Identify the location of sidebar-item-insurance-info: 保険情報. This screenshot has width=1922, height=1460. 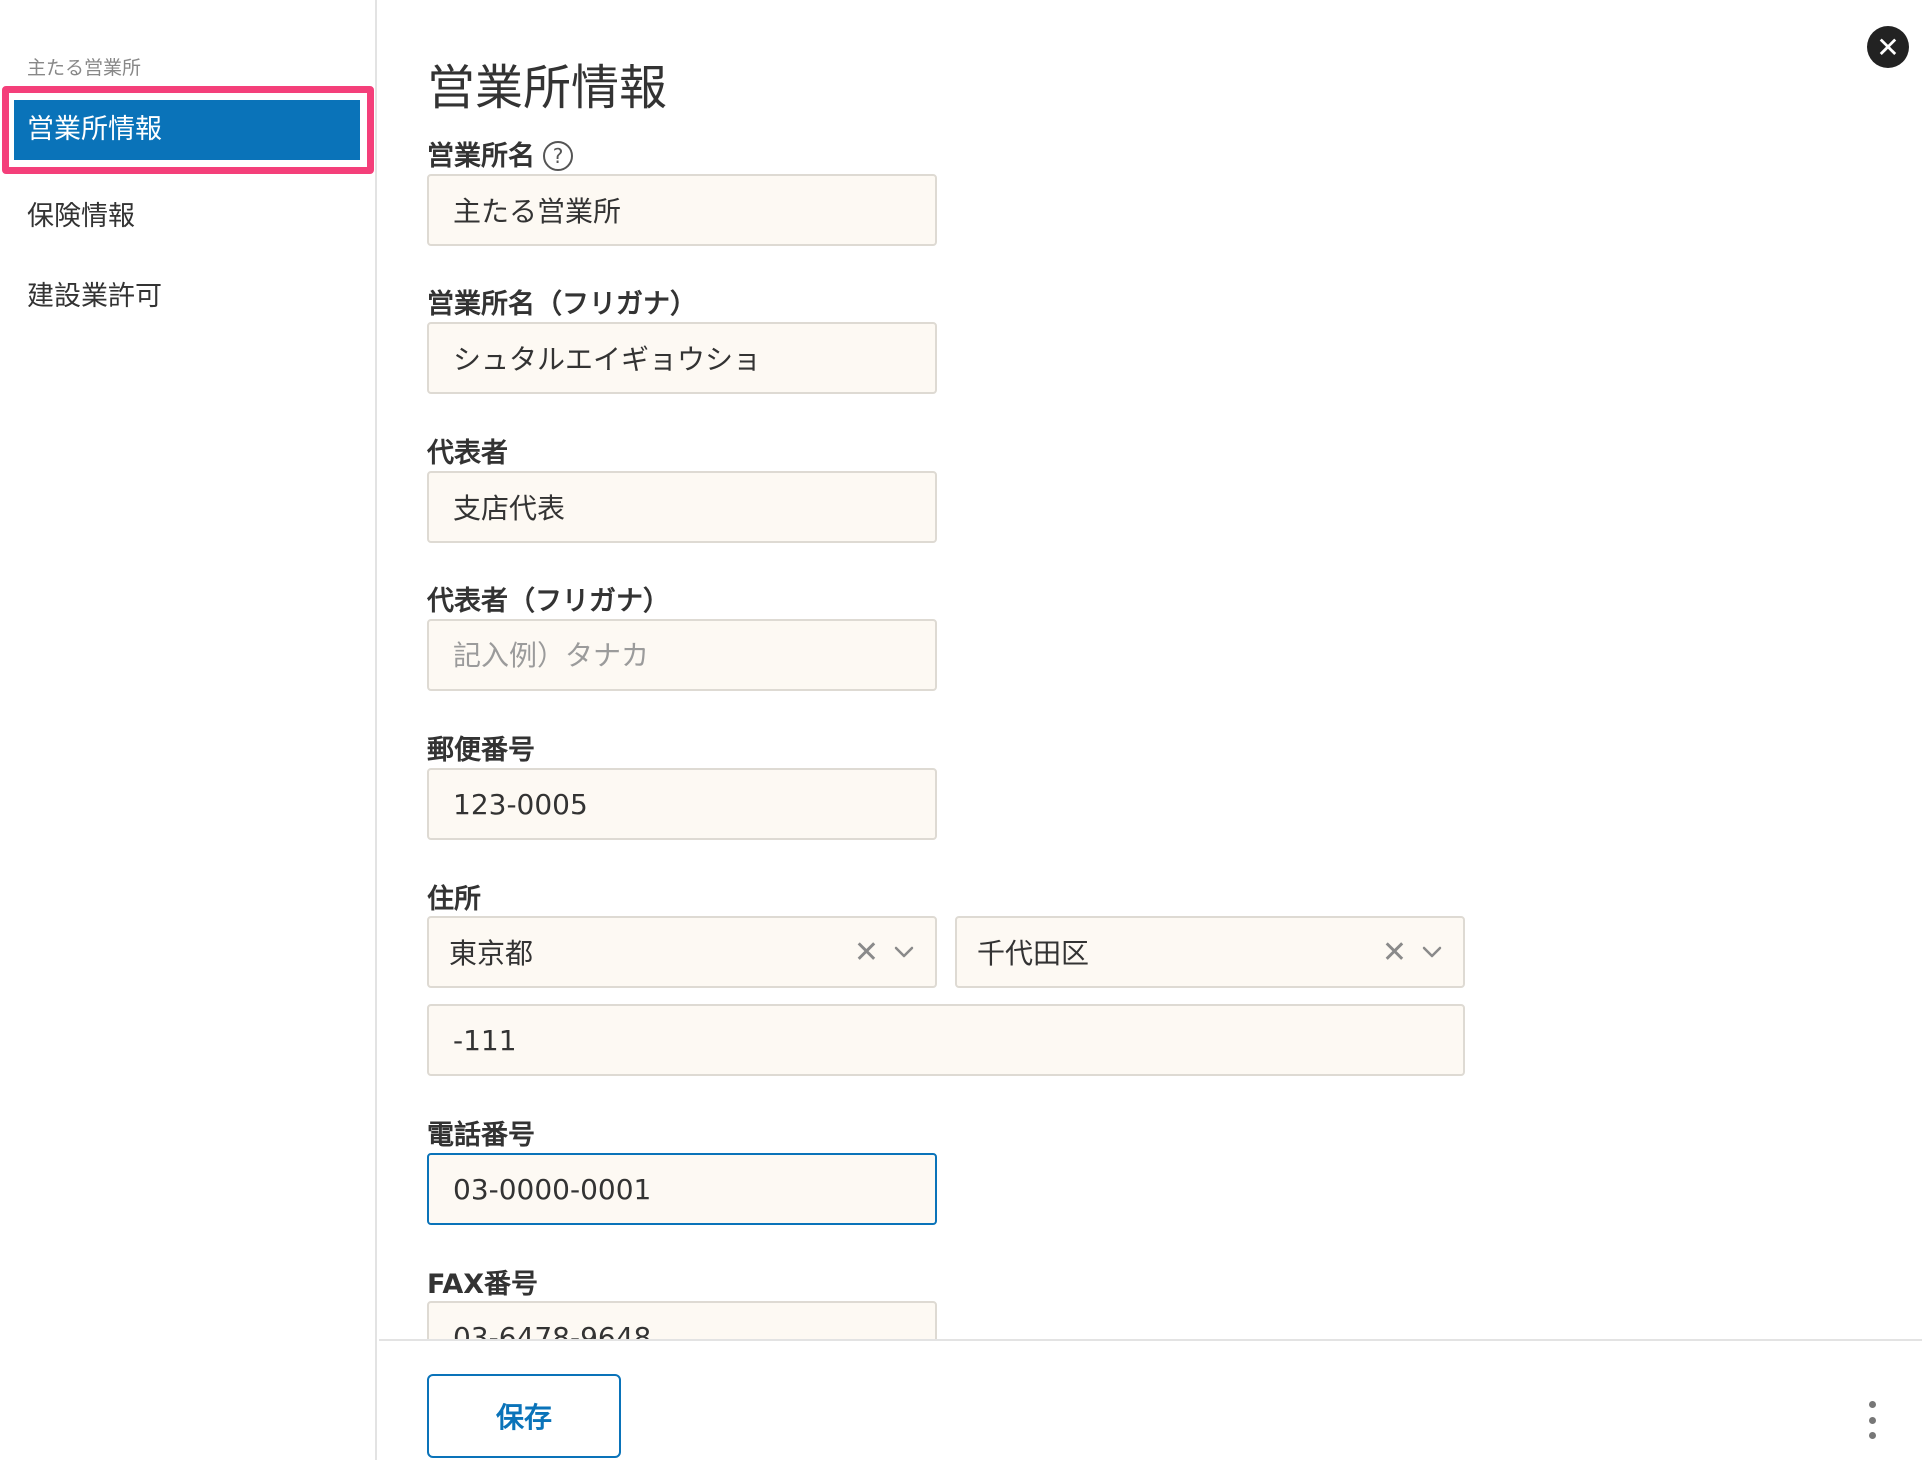
(81, 213).